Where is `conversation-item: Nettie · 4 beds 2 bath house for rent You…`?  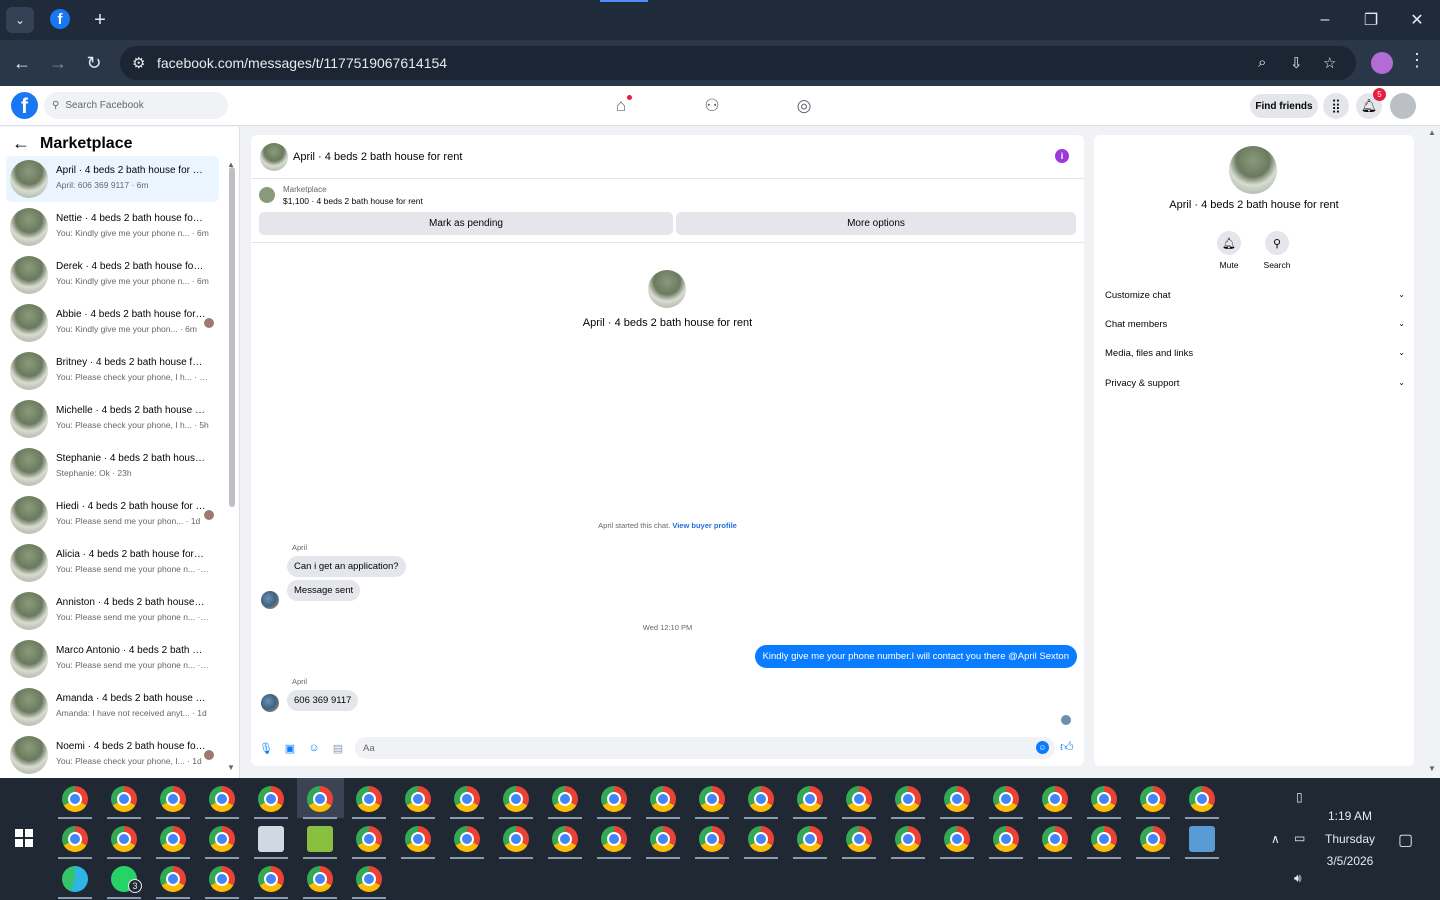
conversation-item: Nettie · 4 beds 2 bath house for rent You… is located at coordinates (112, 227).